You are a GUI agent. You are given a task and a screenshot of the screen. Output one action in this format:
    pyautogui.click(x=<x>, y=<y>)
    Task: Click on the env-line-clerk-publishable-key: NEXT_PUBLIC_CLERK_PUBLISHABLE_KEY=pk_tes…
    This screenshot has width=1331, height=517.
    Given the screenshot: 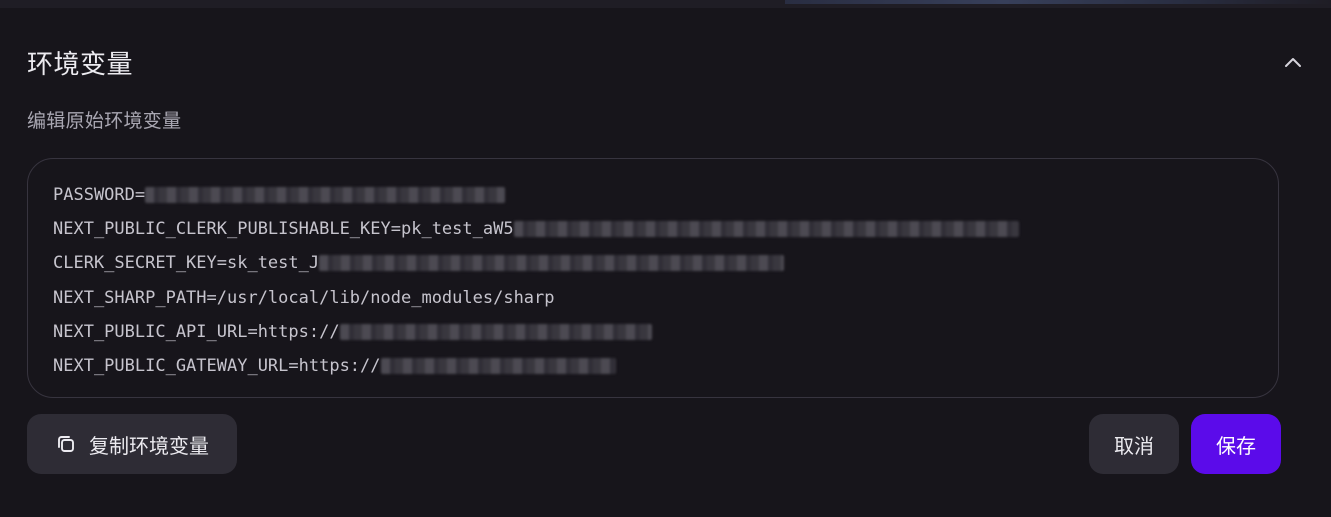 What is the action you would take?
    pyautogui.click(x=653, y=229)
    